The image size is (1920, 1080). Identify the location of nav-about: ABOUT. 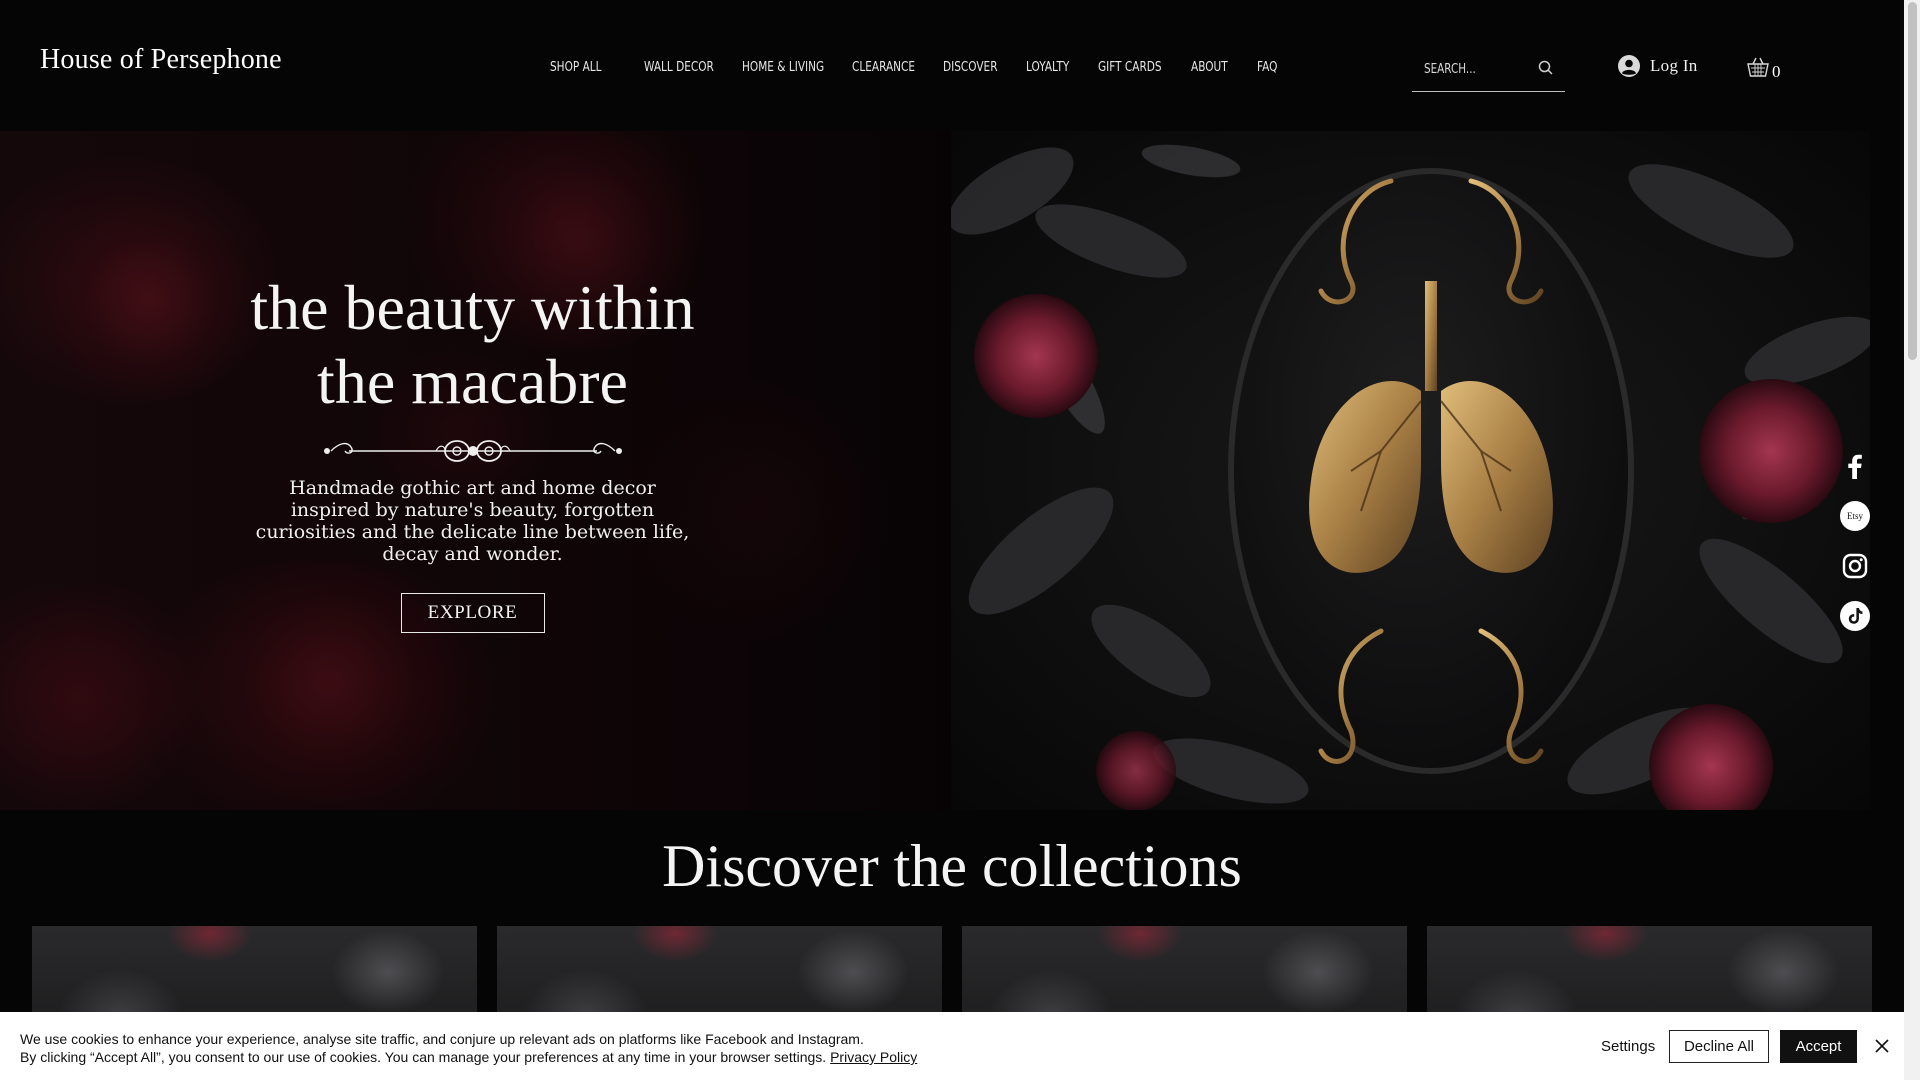
(1209, 67).